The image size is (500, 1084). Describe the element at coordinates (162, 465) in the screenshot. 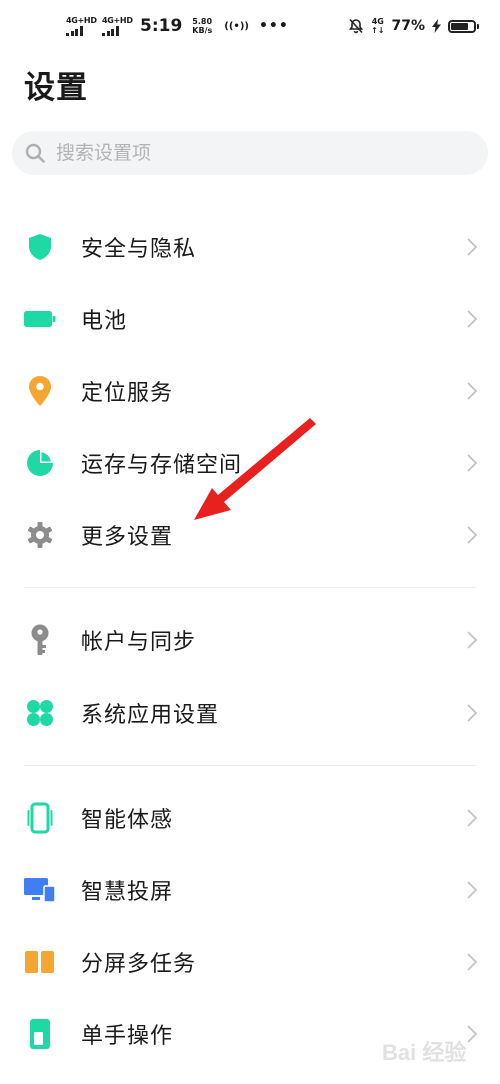

I see `settings-item-label: 运存与存储空间` at that location.